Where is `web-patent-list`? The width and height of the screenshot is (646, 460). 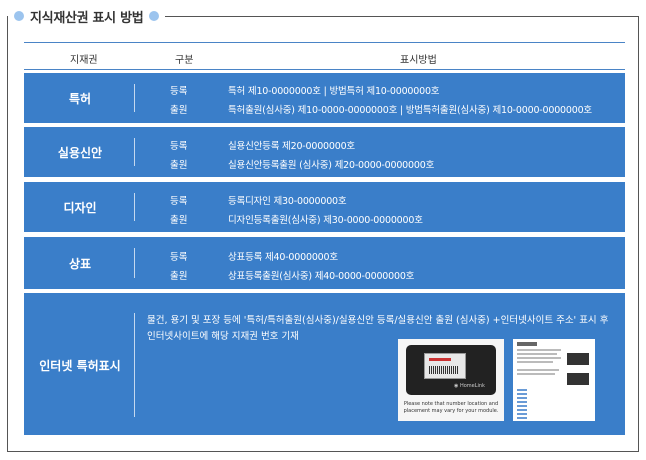
web-patent-list is located at coordinates (522, 404).